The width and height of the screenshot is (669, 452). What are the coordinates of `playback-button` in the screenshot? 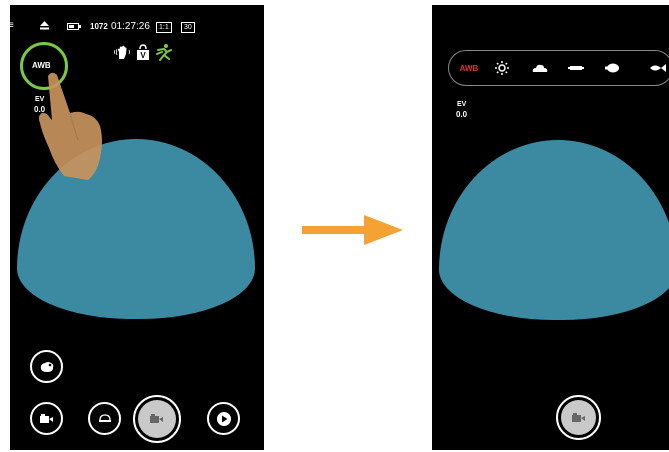 It's located at (223, 418).